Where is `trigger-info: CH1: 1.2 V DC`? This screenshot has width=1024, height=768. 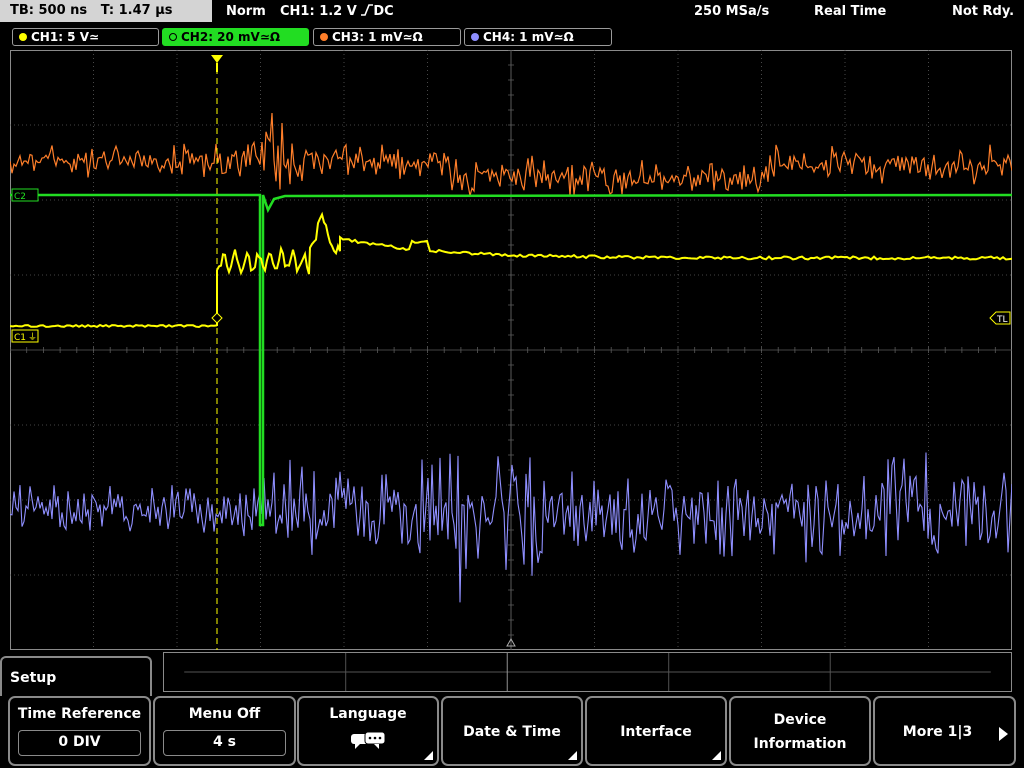 trigger-info: CH1: 1.2 V DC is located at coordinates (337, 12).